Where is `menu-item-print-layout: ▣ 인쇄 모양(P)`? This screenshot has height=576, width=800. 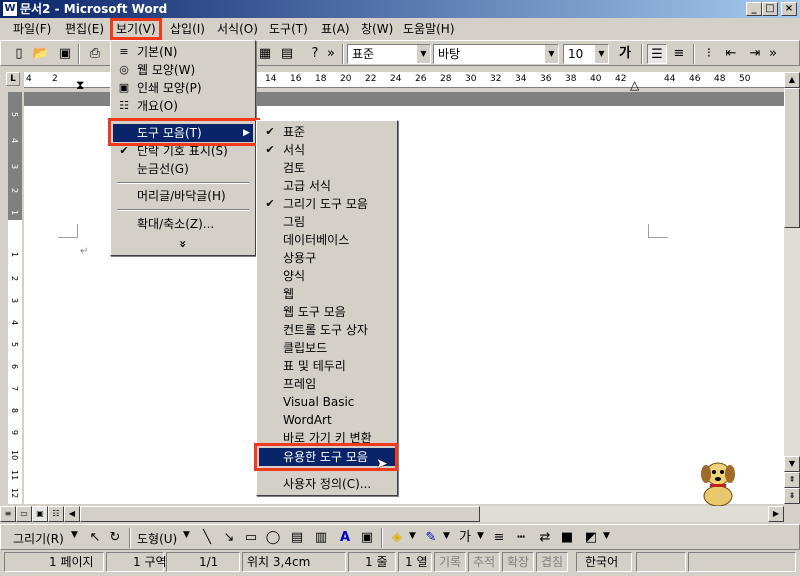 menu-item-print-layout: ▣ 인쇄 모양(P) is located at coordinates (183, 88).